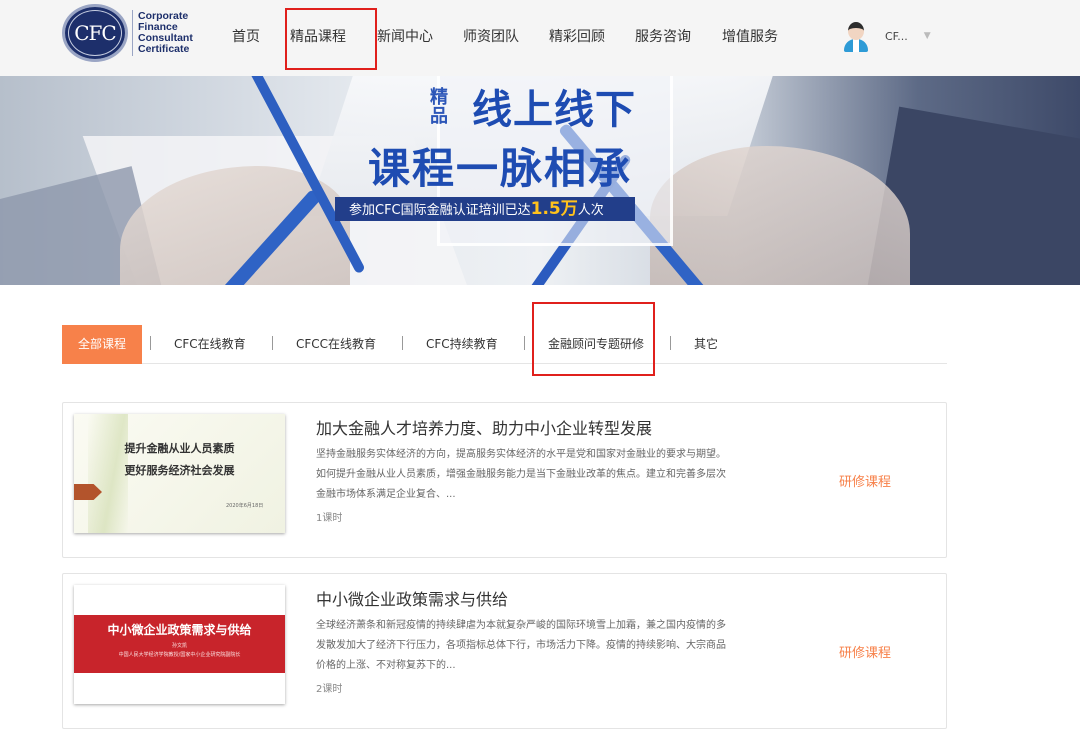  What do you see at coordinates (245, 506) in the screenshot?
I see `thumbnail-date: 2020年6月18日` at bounding box center [245, 506].